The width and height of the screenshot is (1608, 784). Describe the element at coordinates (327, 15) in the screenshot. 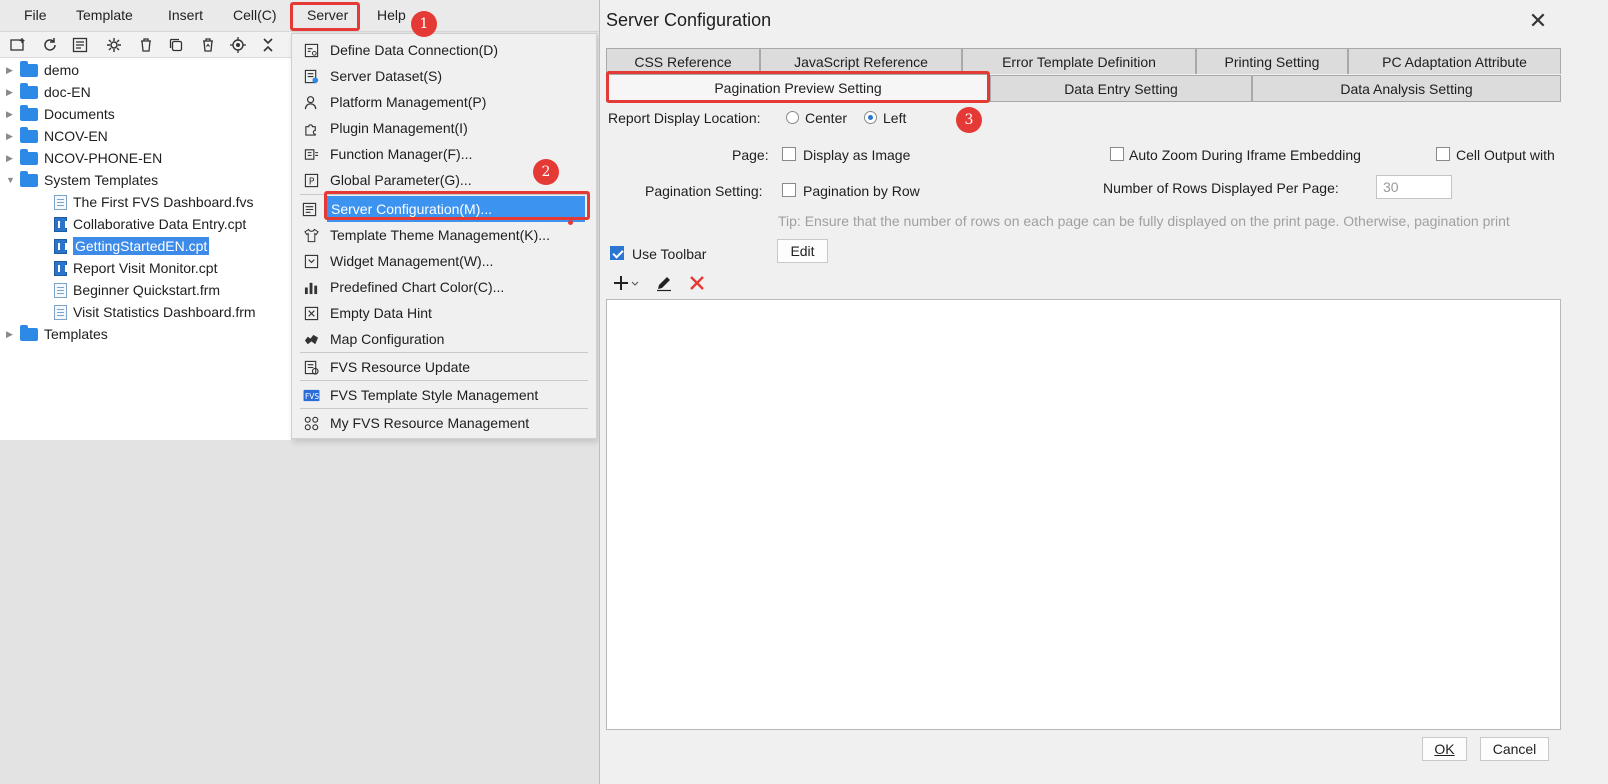

I see `menu-server: Server` at that location.